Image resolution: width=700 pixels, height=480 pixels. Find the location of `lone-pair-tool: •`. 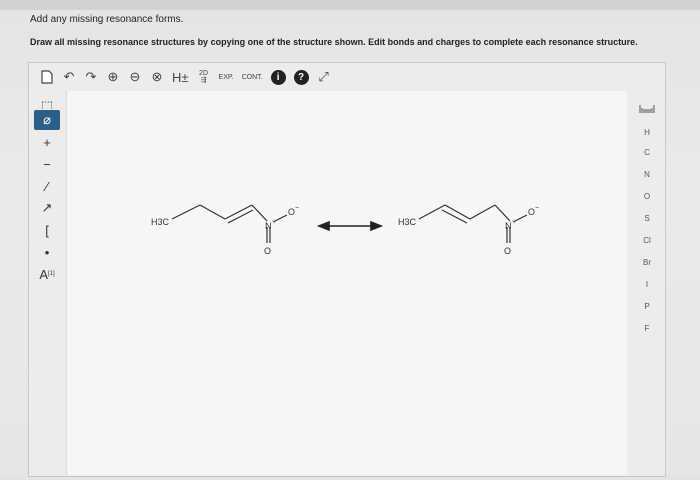

lone-pair-tool: • is located at coordinates (47, 252).